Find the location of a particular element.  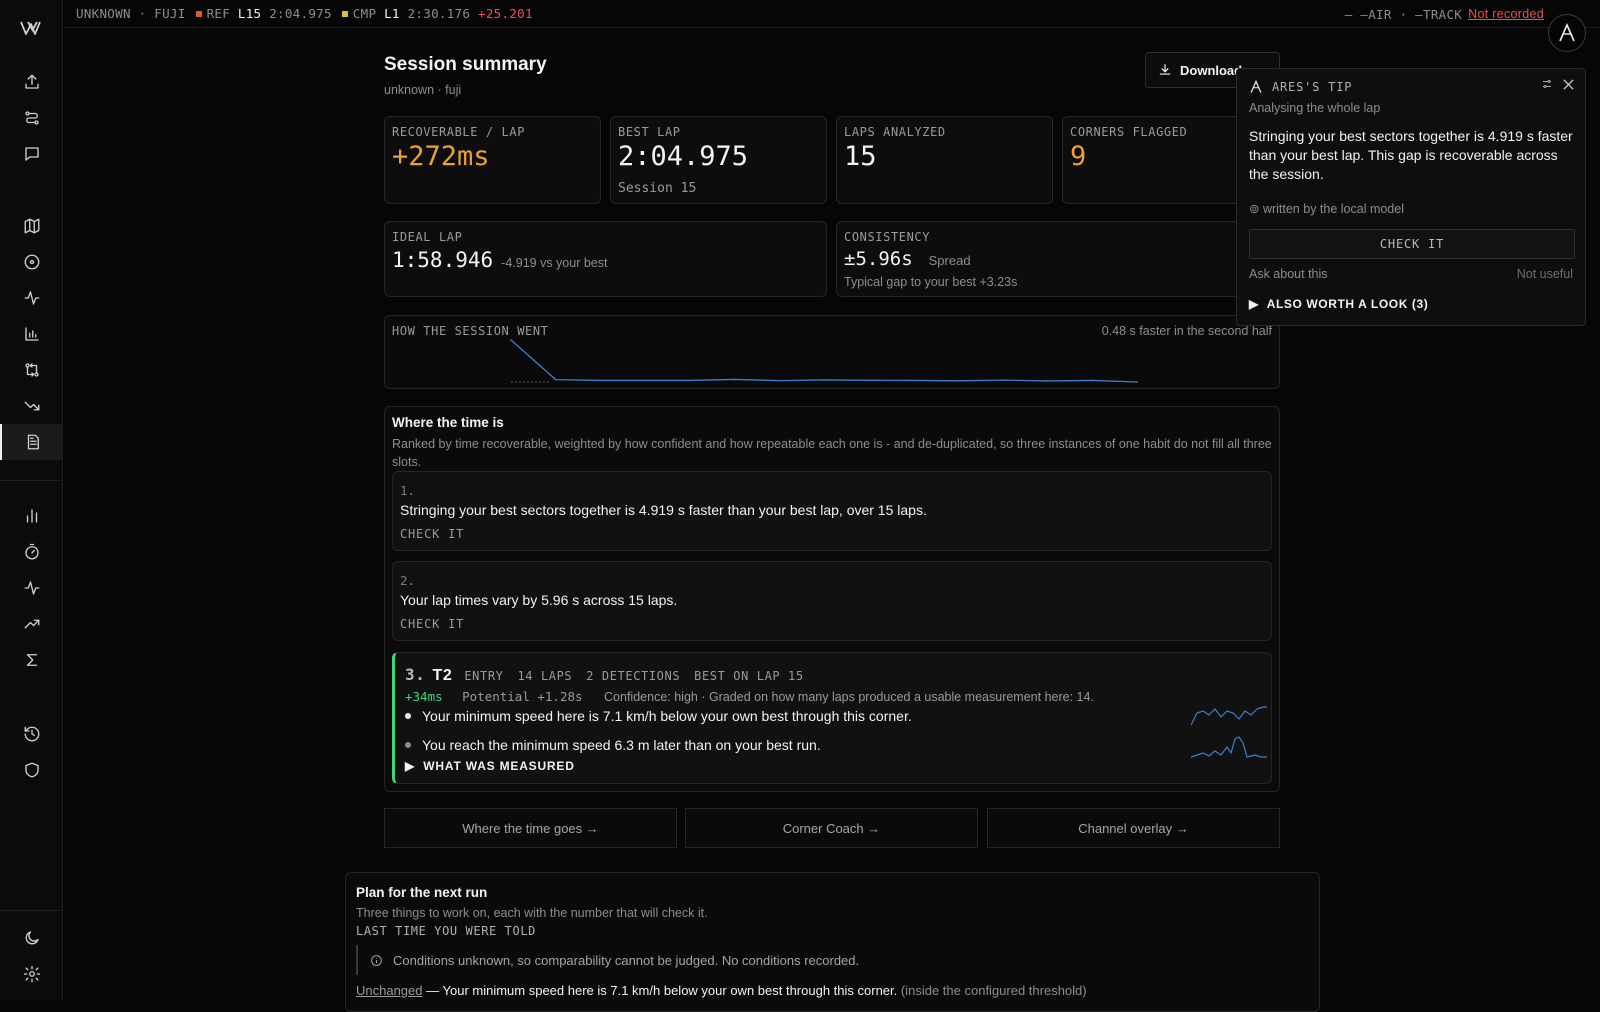

history-icon is located at coordinates (31, 734).